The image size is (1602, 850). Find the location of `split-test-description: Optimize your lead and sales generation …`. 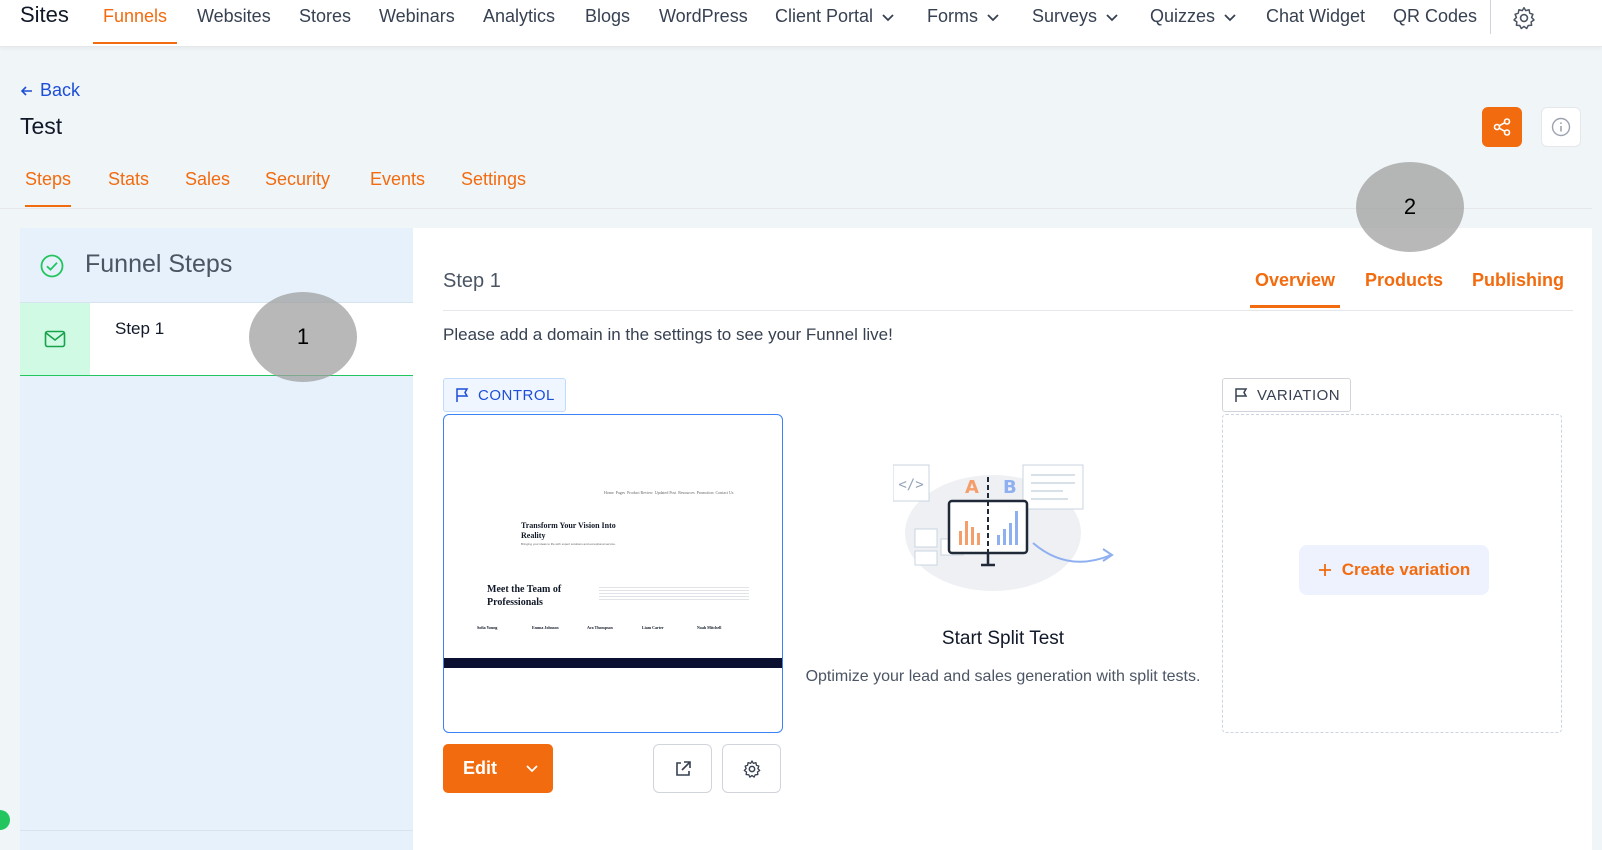

split-test-description: Optimize your lead and sales generation … is located at coordinates (1003, 676).